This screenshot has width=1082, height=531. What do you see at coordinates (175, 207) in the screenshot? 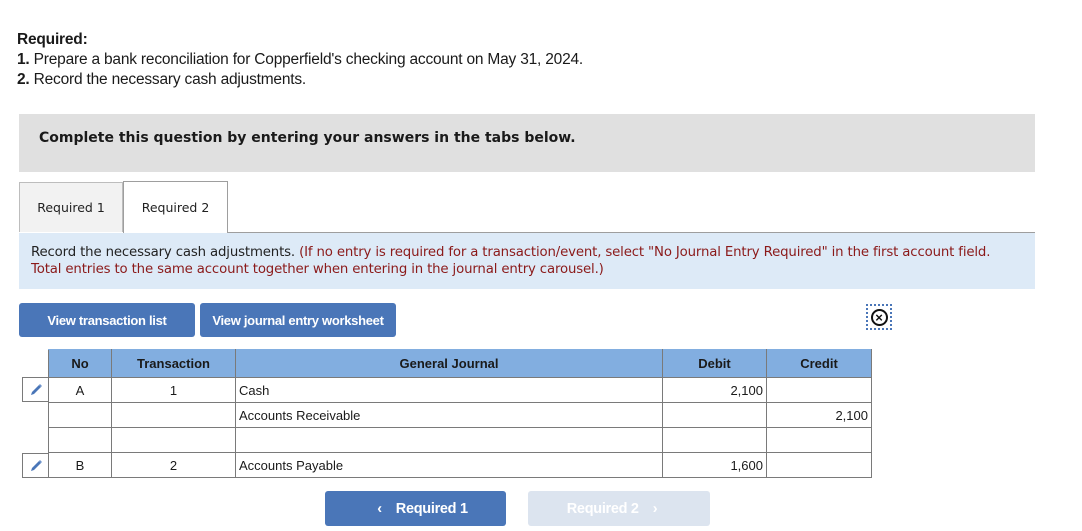
I see `tab-required-2: Required 2` at bounding box center [175, 207].